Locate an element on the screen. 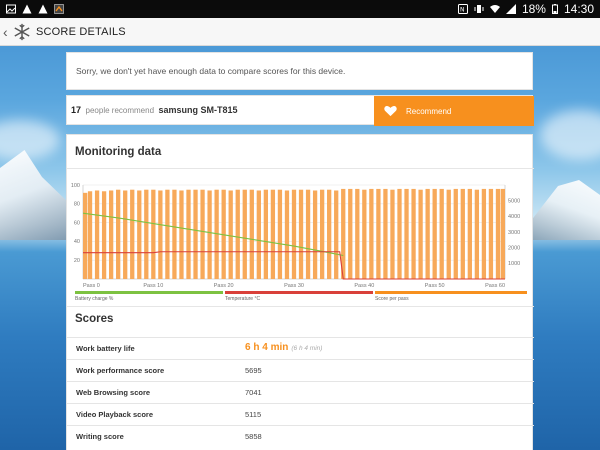 The height and width of the screenshot is (450, 600). app-notification-icon is located at coordinates (59, 9).